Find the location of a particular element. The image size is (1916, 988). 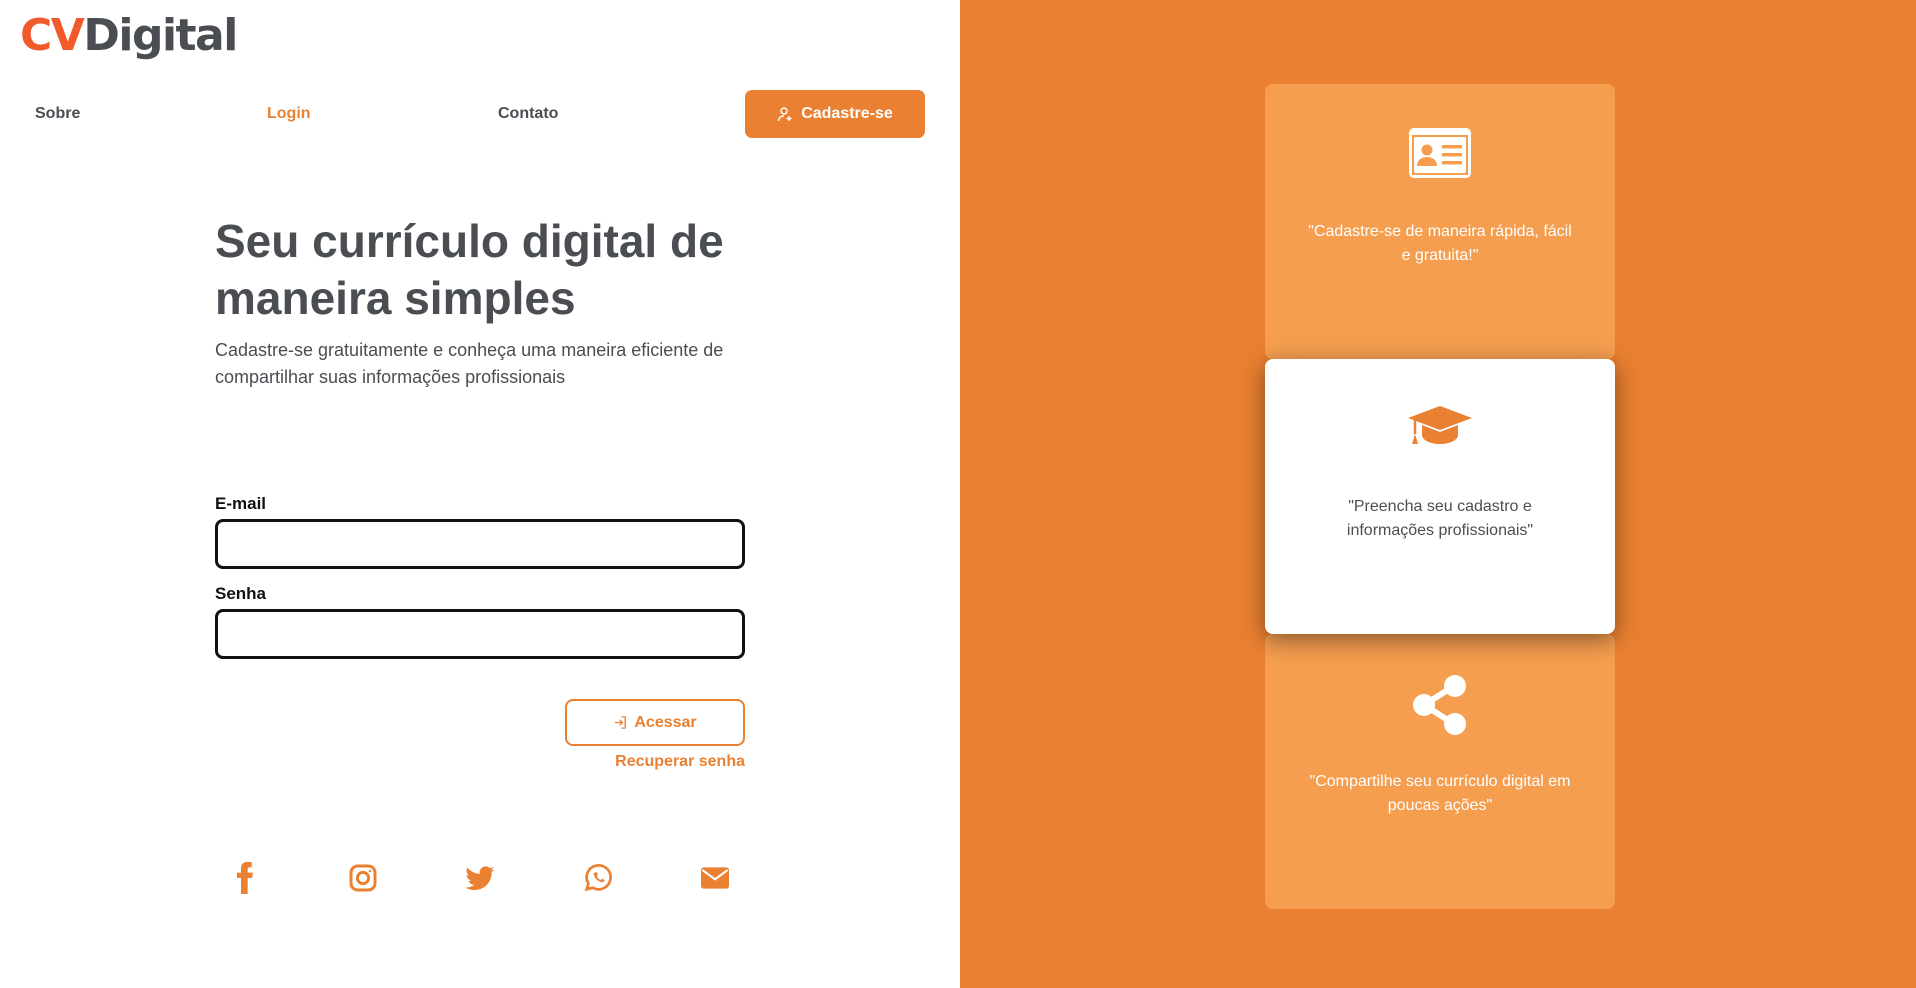

whatsapp-link is located at coordinates (598, 878).